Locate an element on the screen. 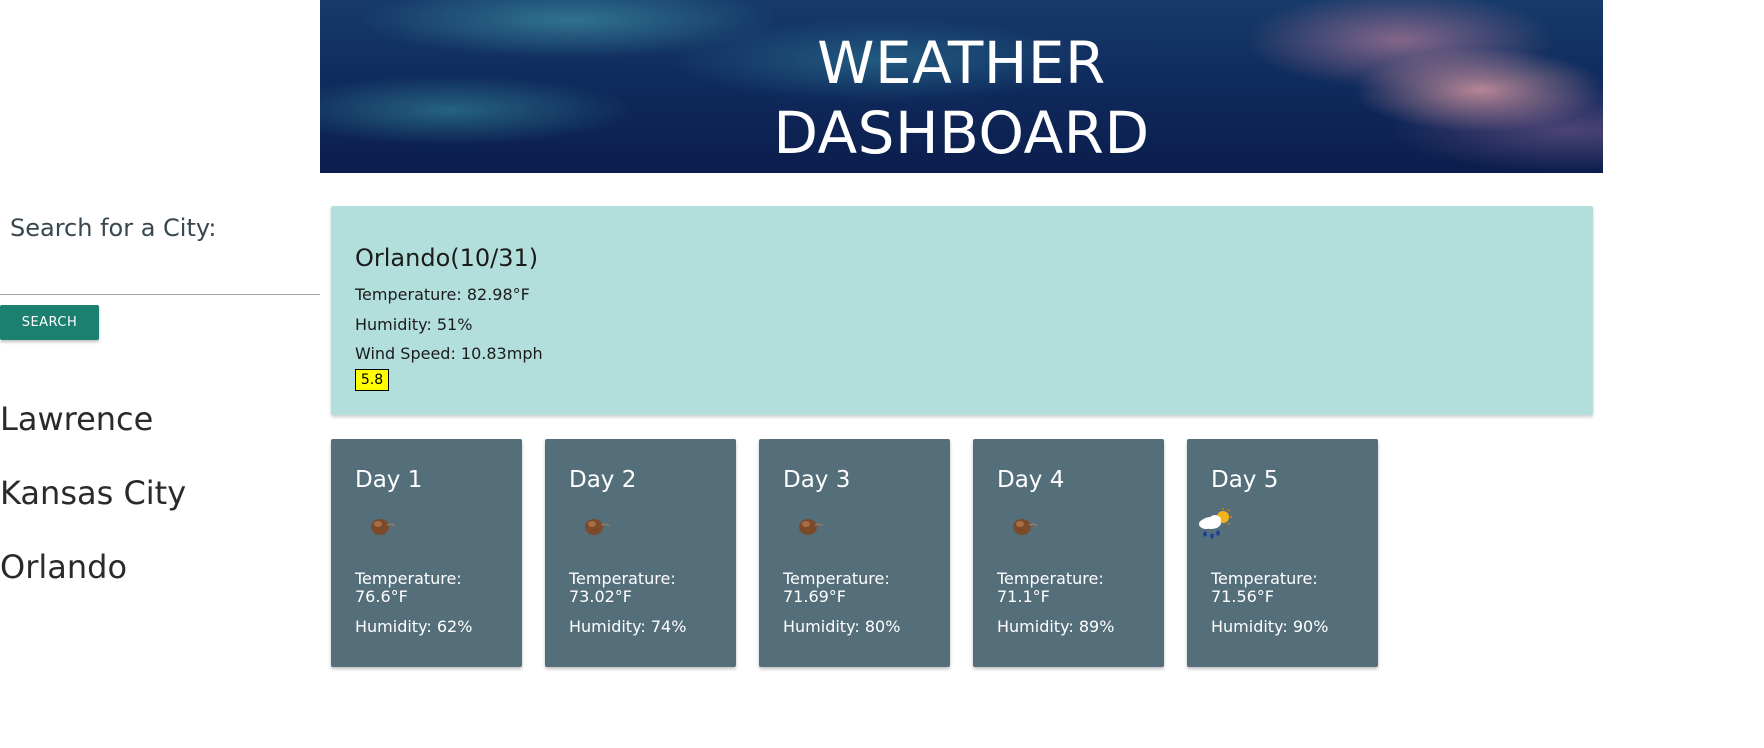 This screenshot has width=1764, height=748. uv-index-badge: 5.8 is located at coordinates (372, 380).